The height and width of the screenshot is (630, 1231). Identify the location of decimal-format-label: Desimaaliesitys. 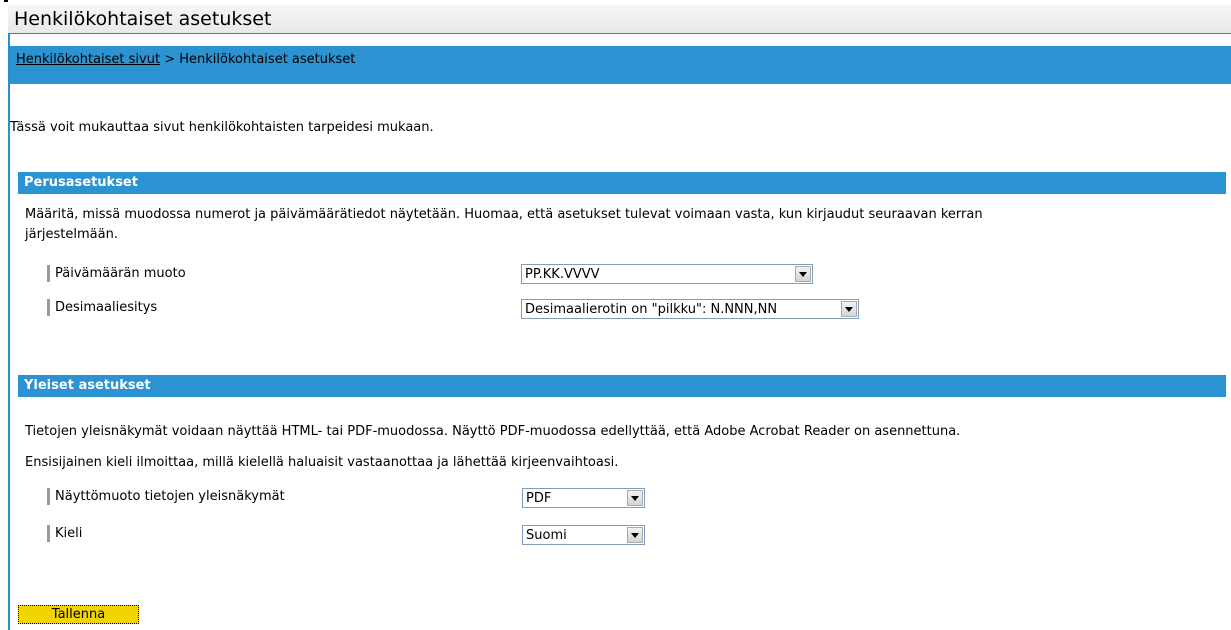
(102, 307).